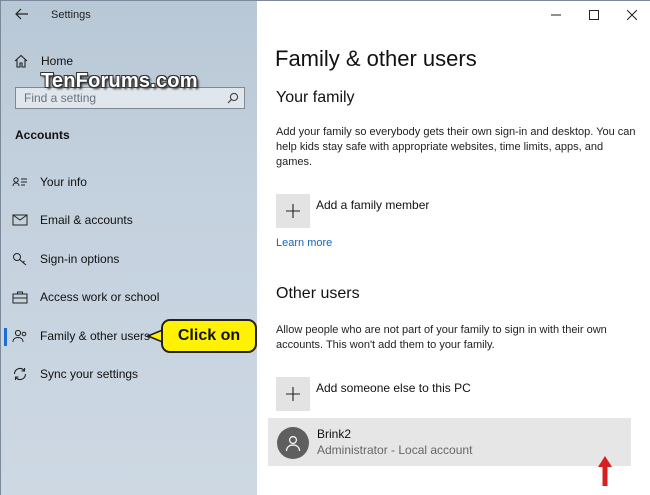  I want to click on sidebar-item-label: Email & accounts, so click(86, 220).